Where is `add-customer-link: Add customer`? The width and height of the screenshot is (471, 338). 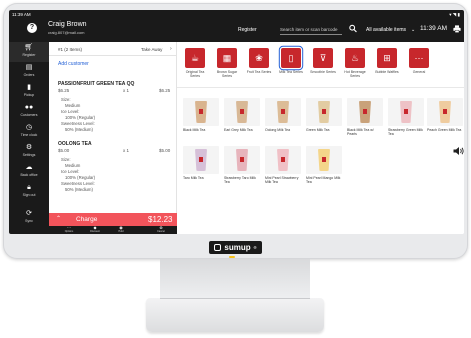 add-customer-link: Add customer is located at coordinates (73, 64).